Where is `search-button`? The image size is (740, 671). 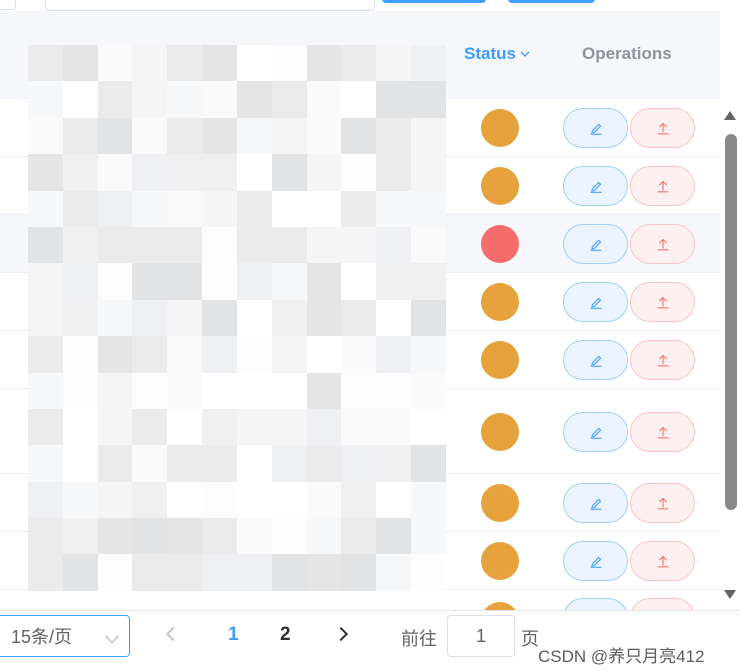
search-button is located at coordinates (434, 1).